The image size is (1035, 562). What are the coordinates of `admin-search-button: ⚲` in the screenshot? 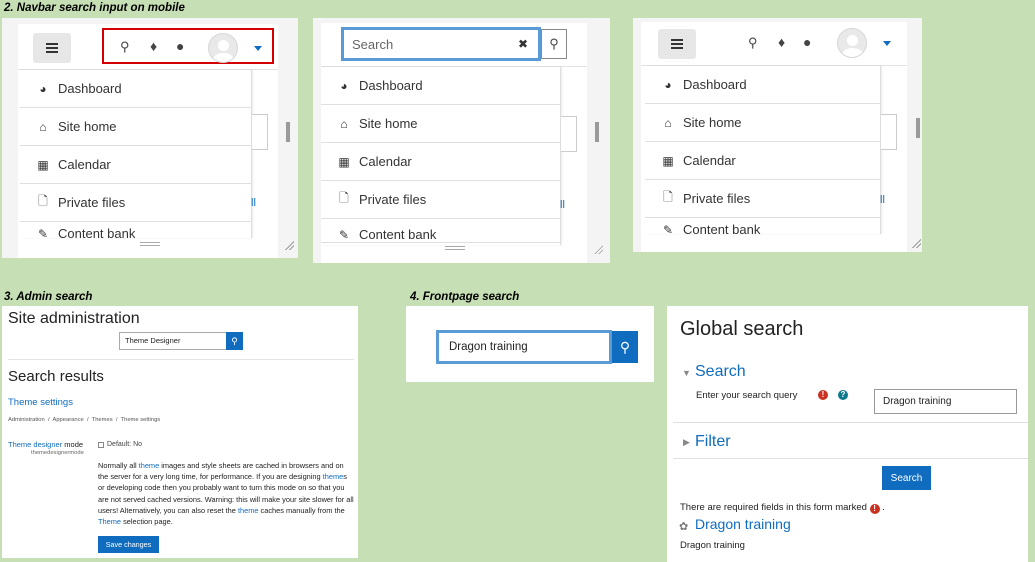 It's located at (234, 341).